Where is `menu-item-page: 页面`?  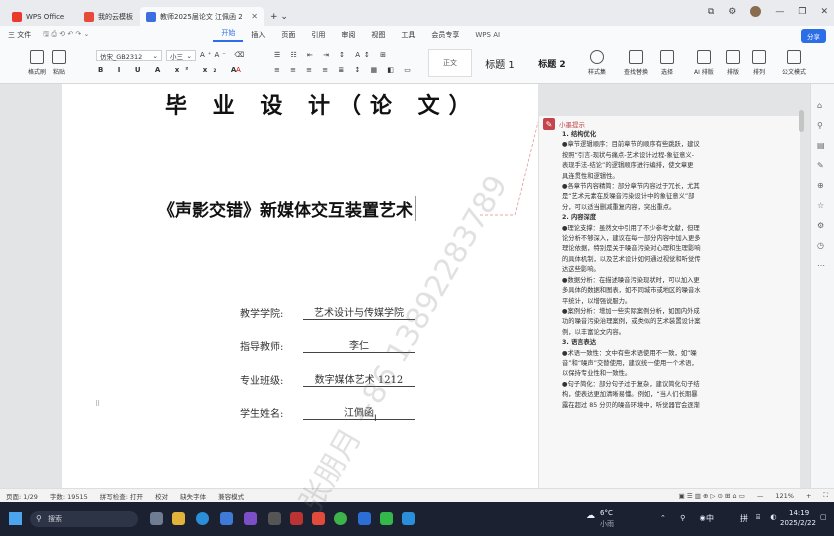 menu-item-page: 页面 is located at coordinates (288, 35).